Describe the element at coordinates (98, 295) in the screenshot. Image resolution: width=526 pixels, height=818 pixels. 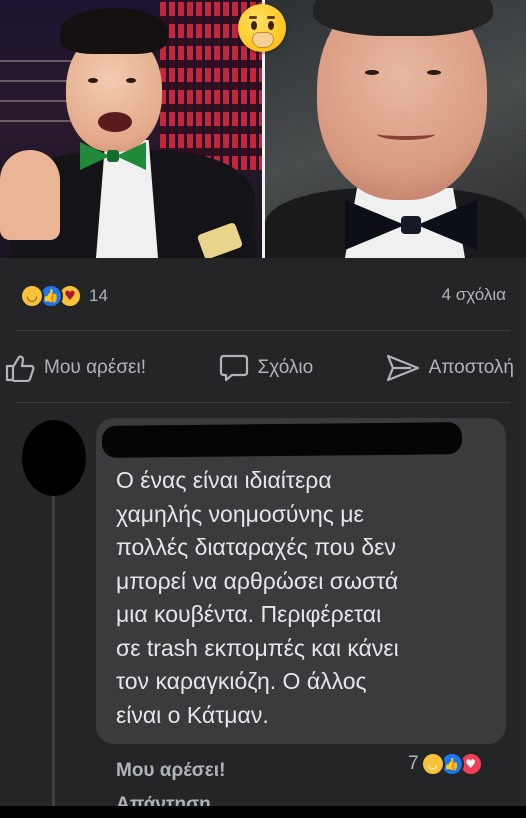
I see `reaction-count: 14` at that location.